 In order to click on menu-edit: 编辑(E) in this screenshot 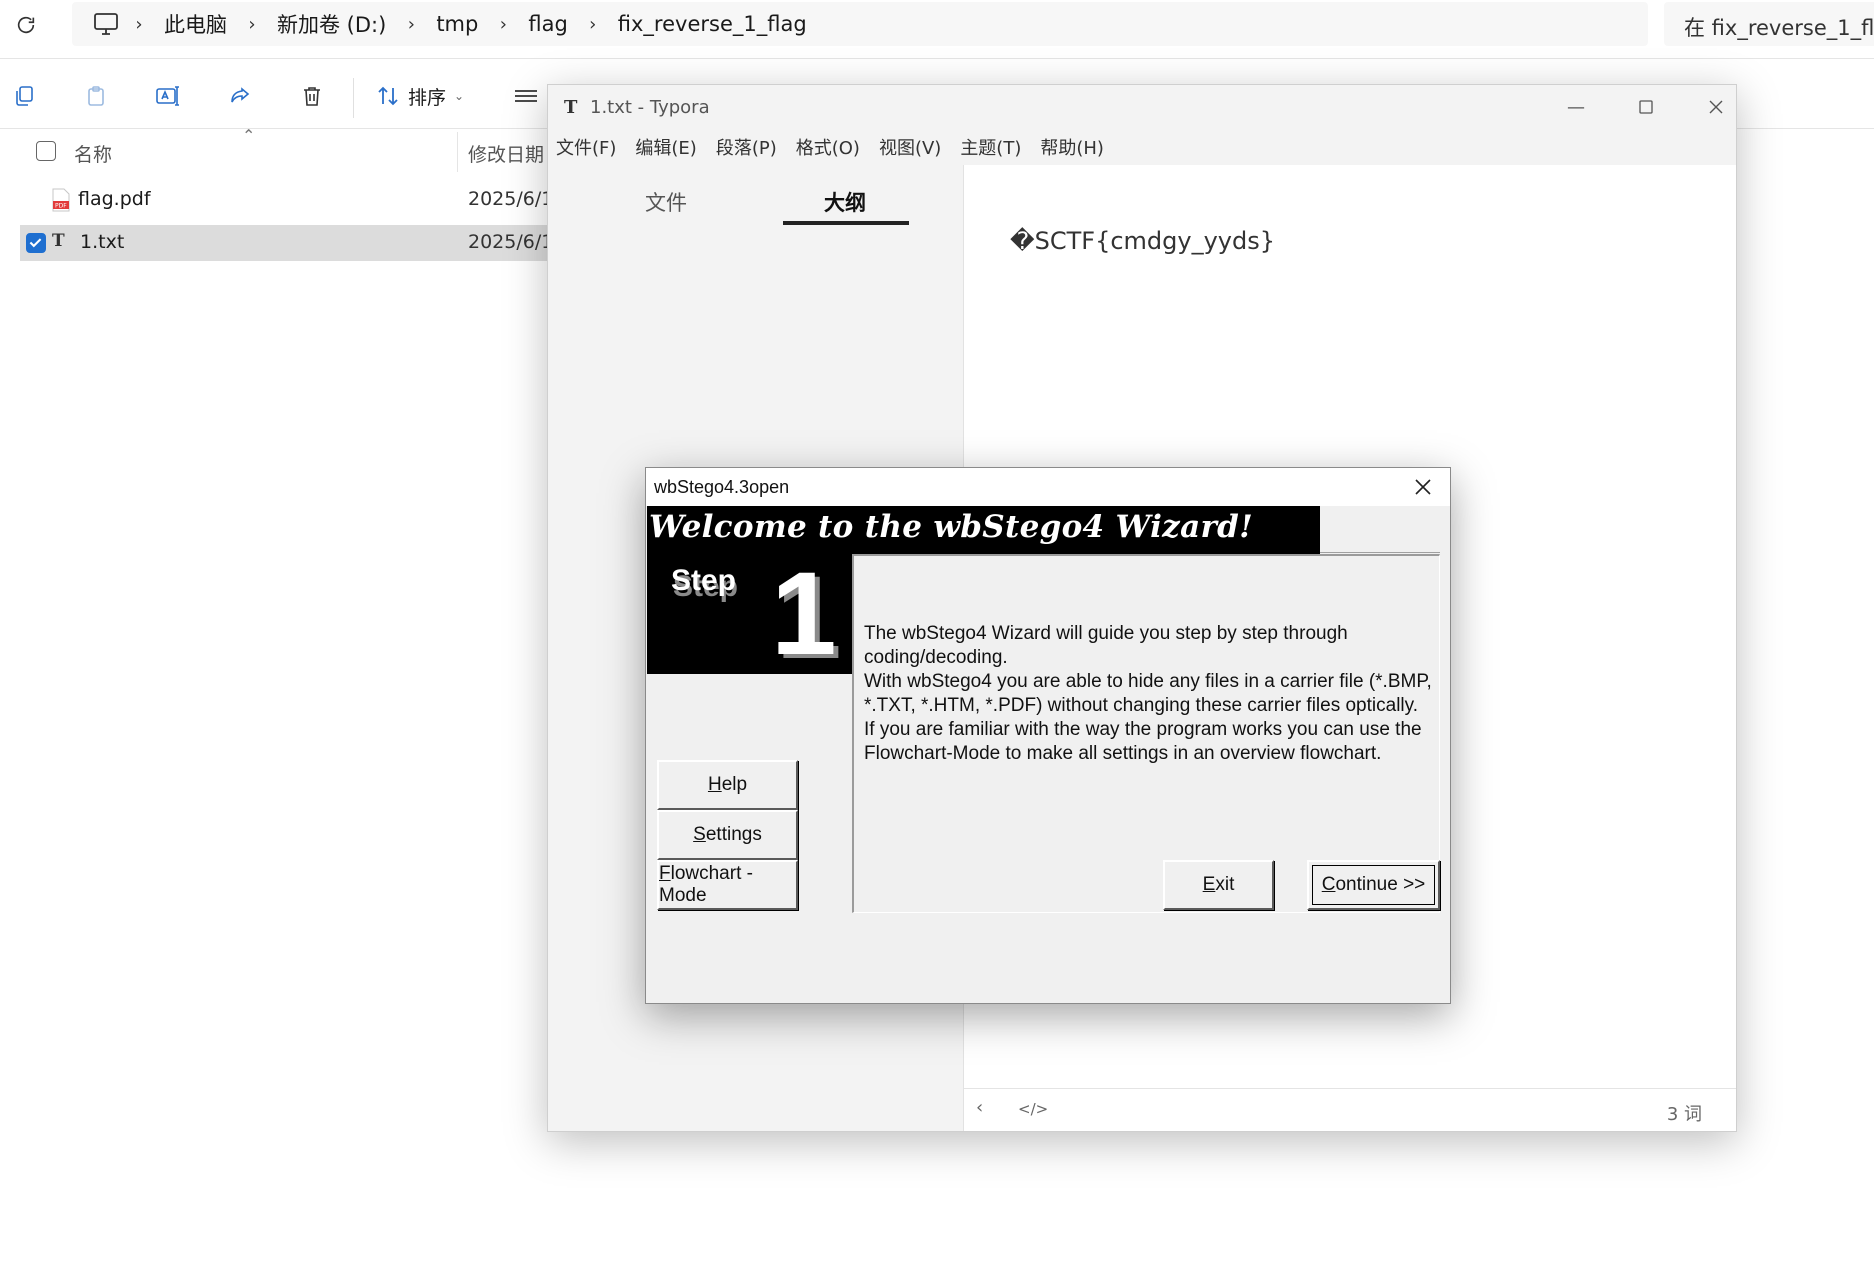, I will do `click(665, 147)`.